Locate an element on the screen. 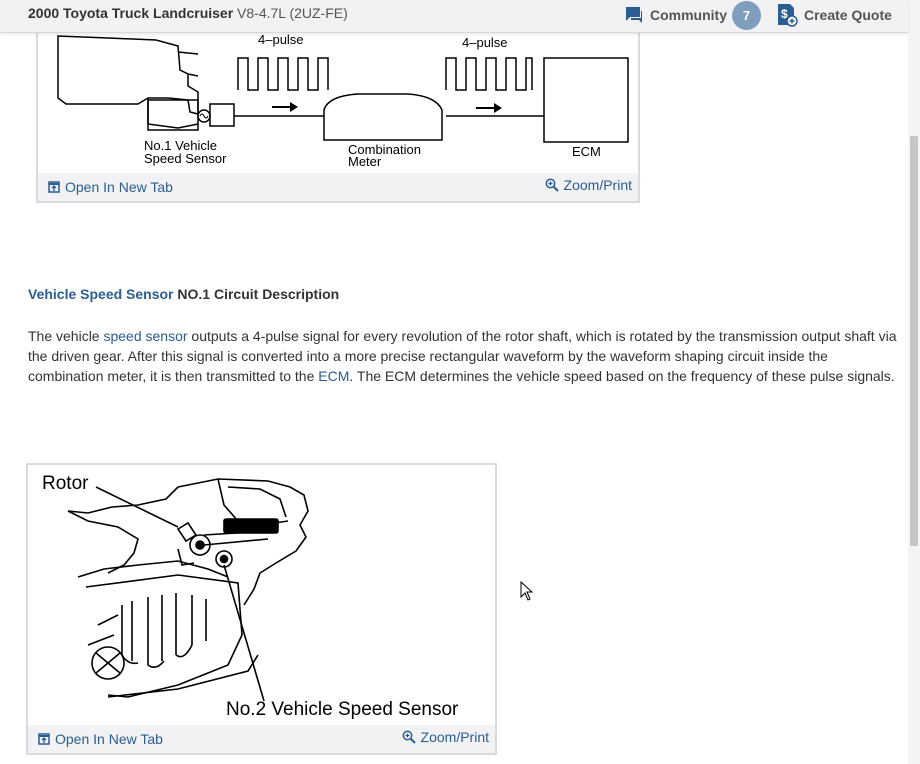 This screenshot has height=764, width=920. sensor-location-illustration: Rotor No.2 Vehicle Speed Sensor is located at coordinates (250, 596).